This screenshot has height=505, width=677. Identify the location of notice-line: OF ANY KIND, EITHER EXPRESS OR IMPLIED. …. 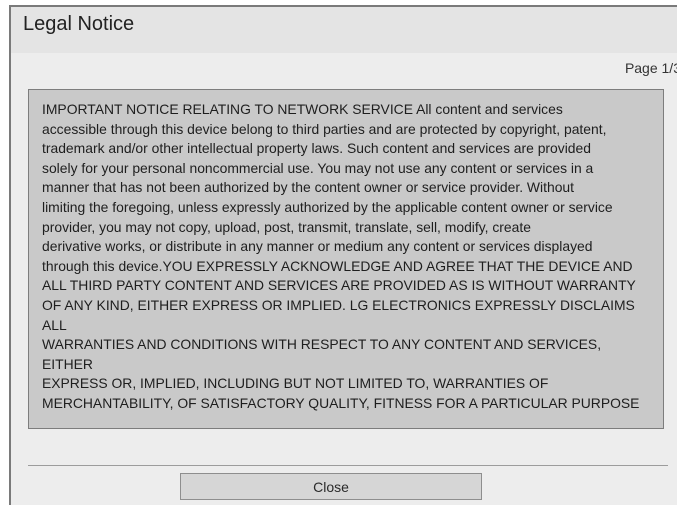
(338, 314).